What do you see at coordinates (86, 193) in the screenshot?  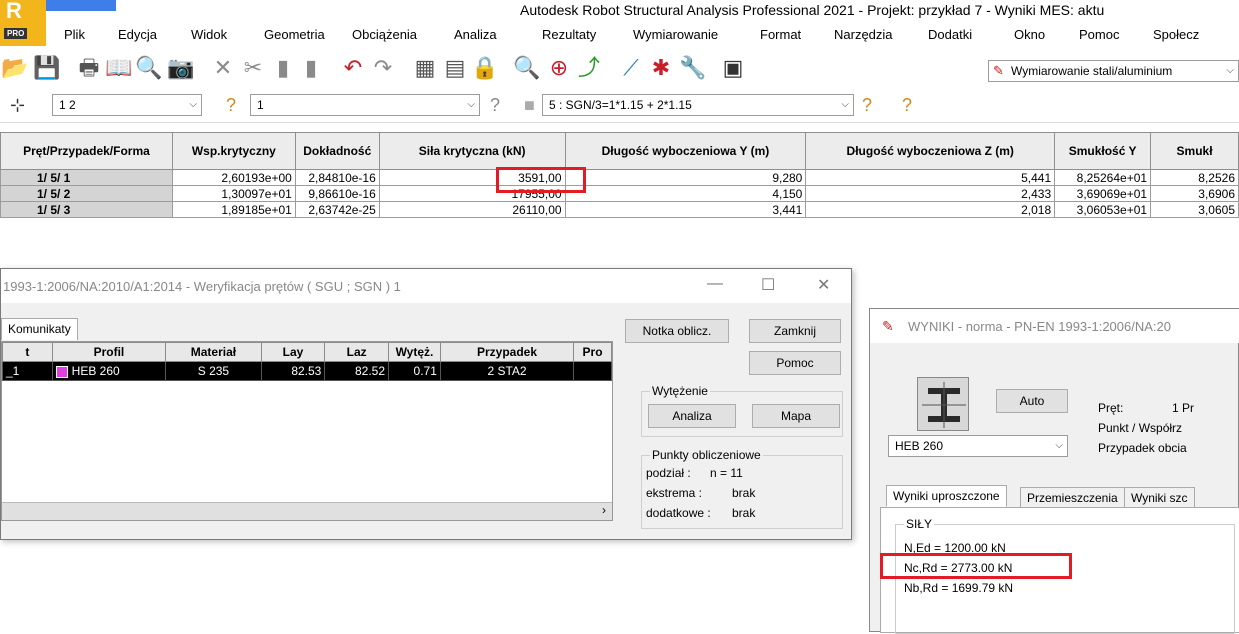 I see `row-id: 1/ 5/ 2` at bounding box center [86, 193].